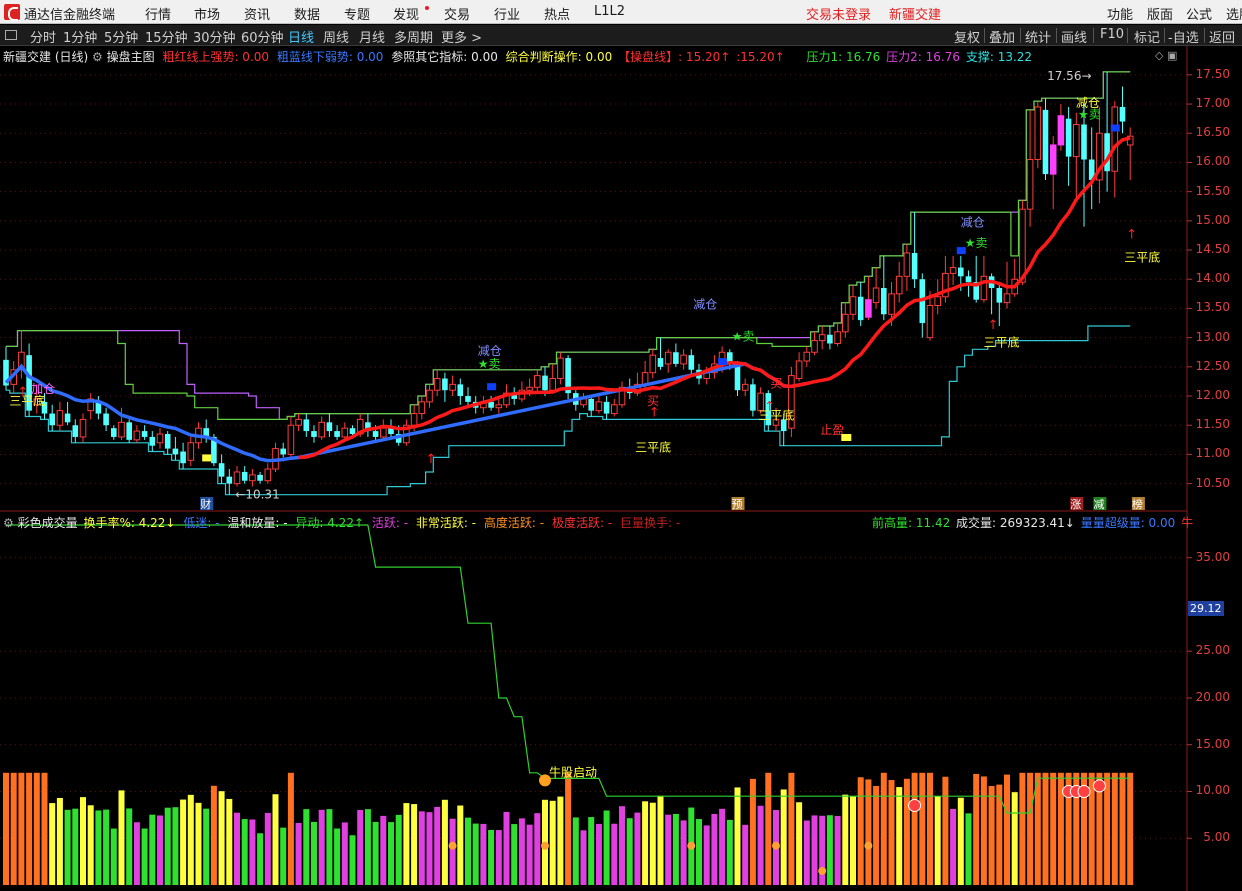 The height and width of the screenshot is (891, 1242). I want to click on indicator-name: 操盘主图, so click(131, 57).